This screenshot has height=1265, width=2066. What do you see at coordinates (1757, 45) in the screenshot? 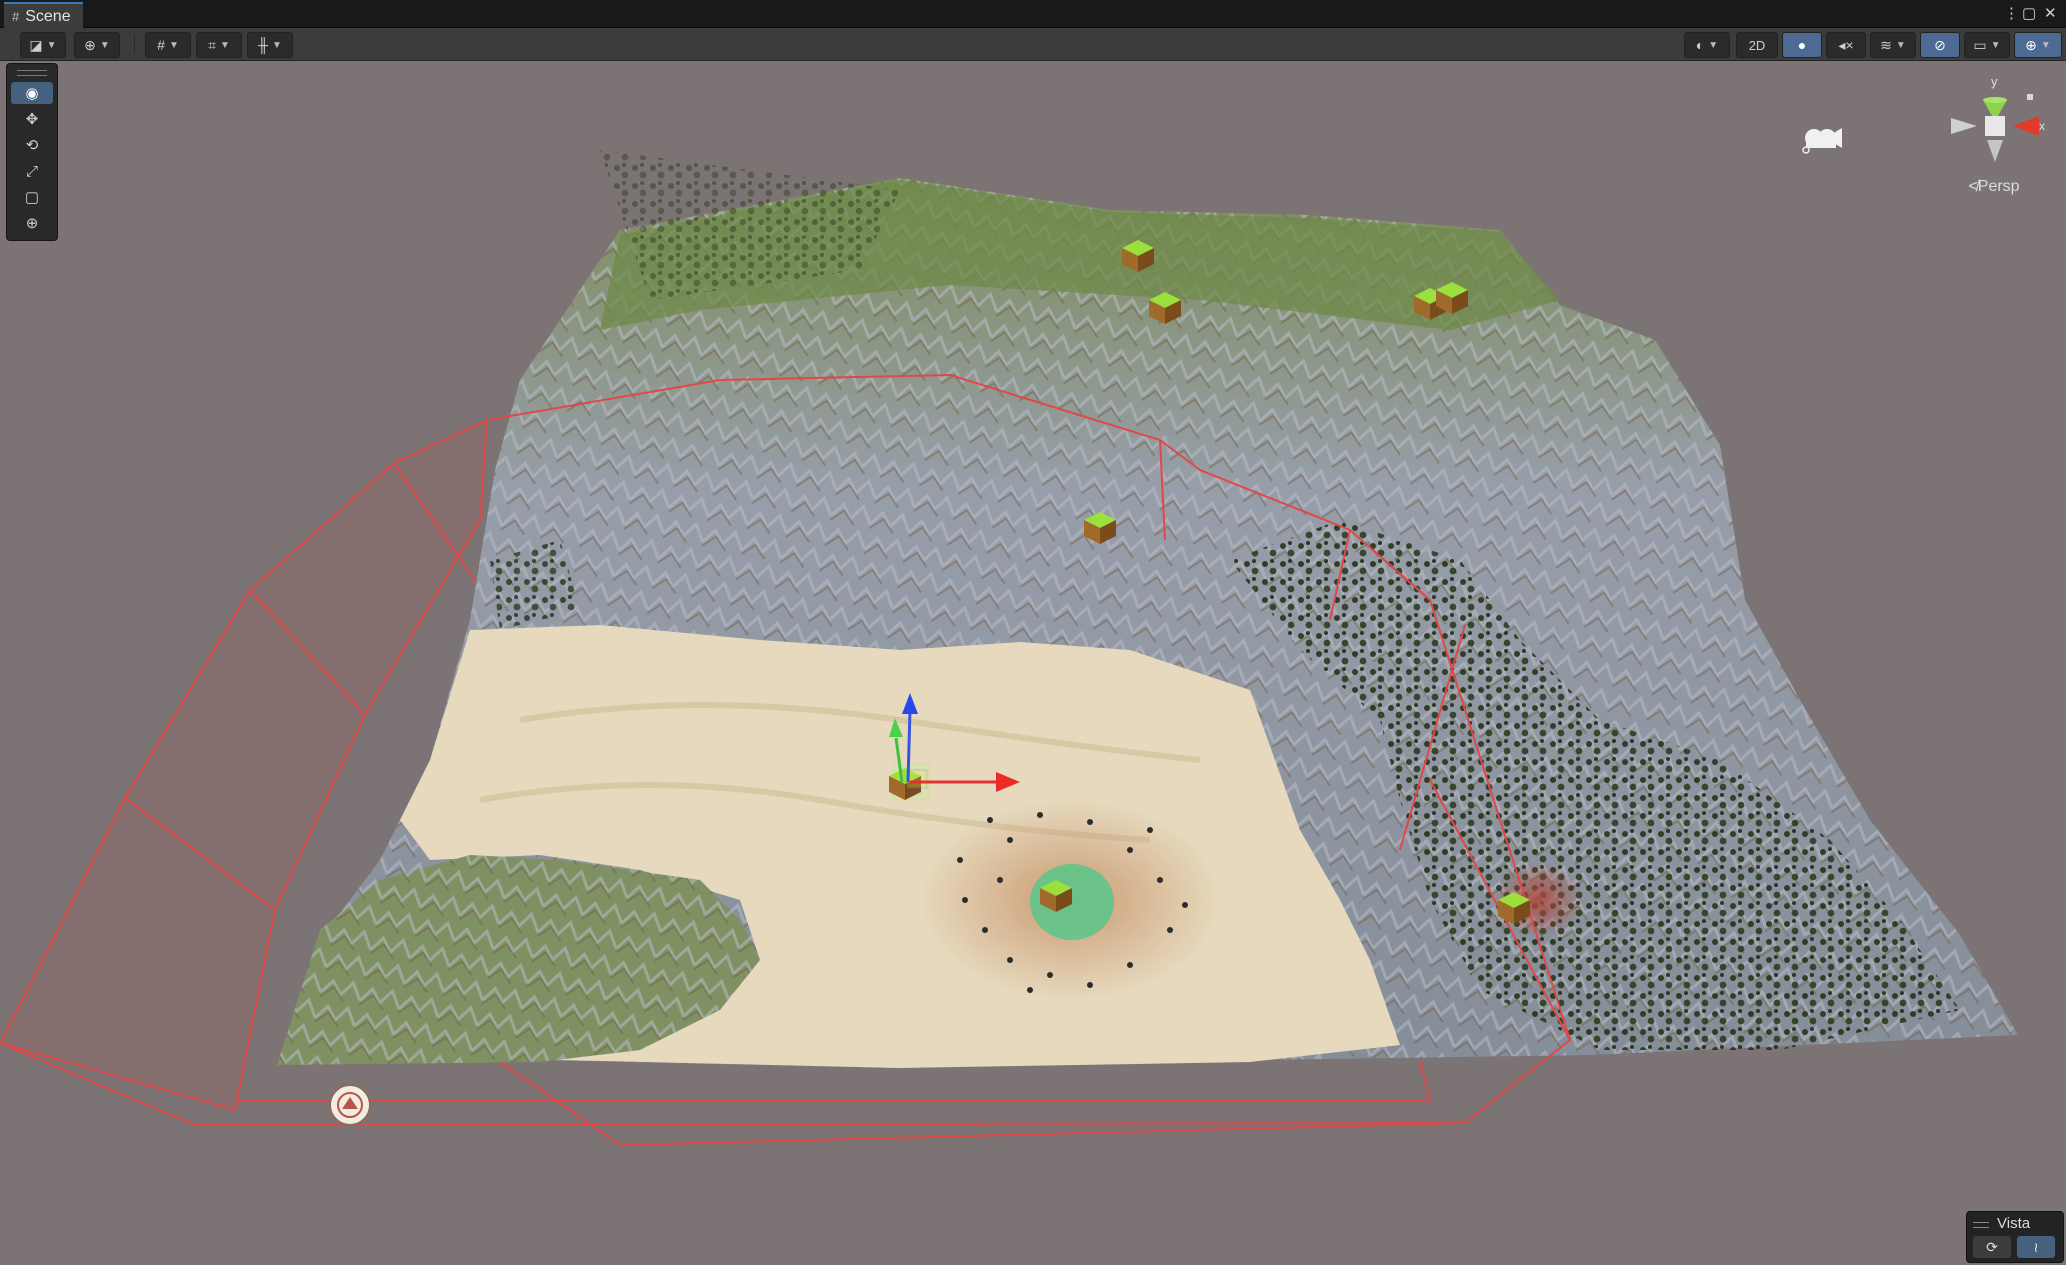
I see `2d-toggle-button: 2D` at bounding box center [1757, 45].